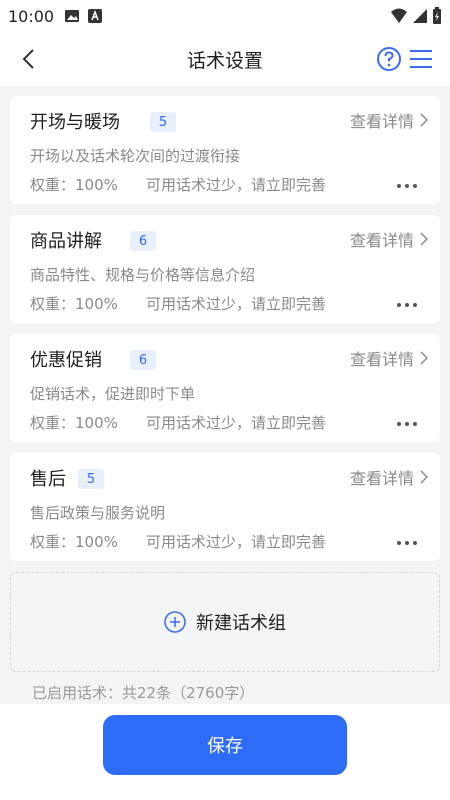  What do you see at coordinates (225, 745) in the screenshot?
I see `save-button: 保存` at bounding box center [225, 745].